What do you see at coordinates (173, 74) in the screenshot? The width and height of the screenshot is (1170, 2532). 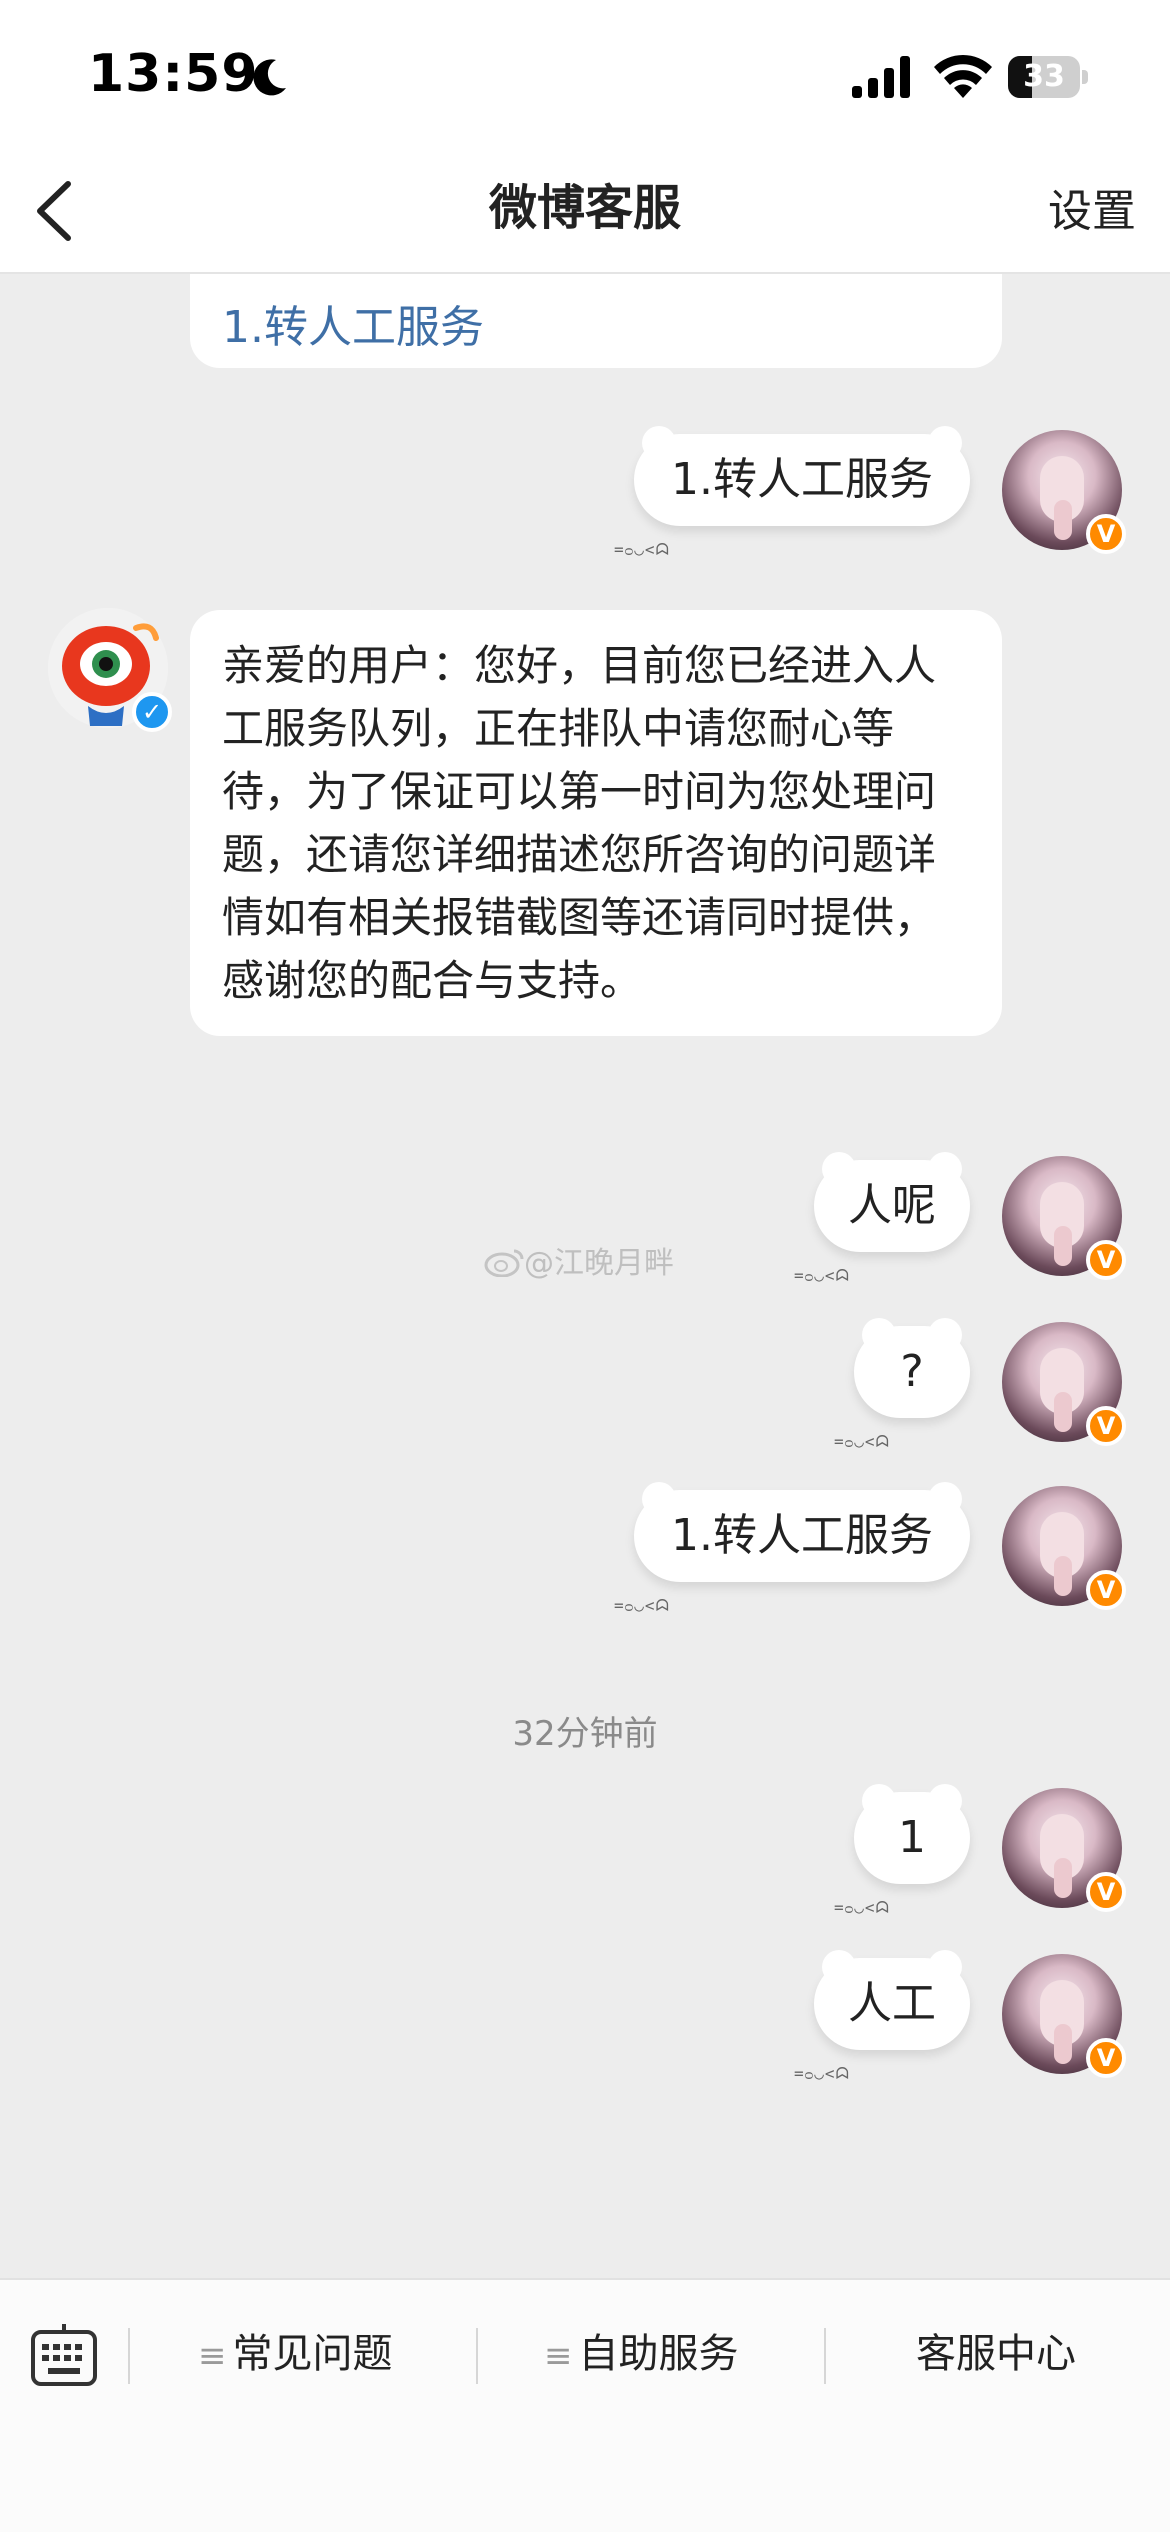 I see `status-time: 13:59` at bounding box center [173, 74].